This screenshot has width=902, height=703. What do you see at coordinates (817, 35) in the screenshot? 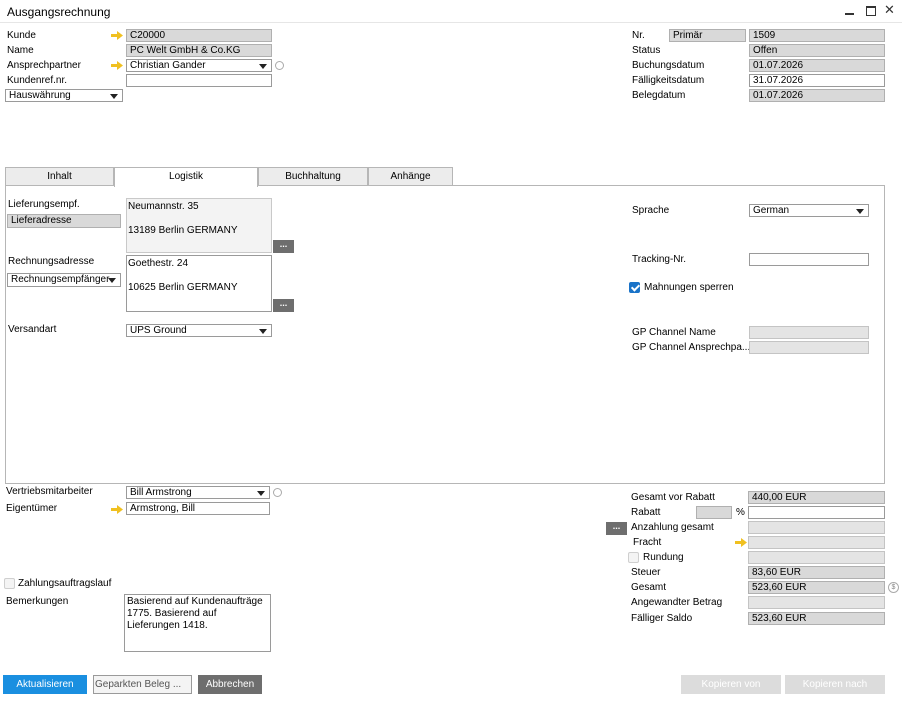
I see `nr-field: 1509` at bounding box center [817, 35].